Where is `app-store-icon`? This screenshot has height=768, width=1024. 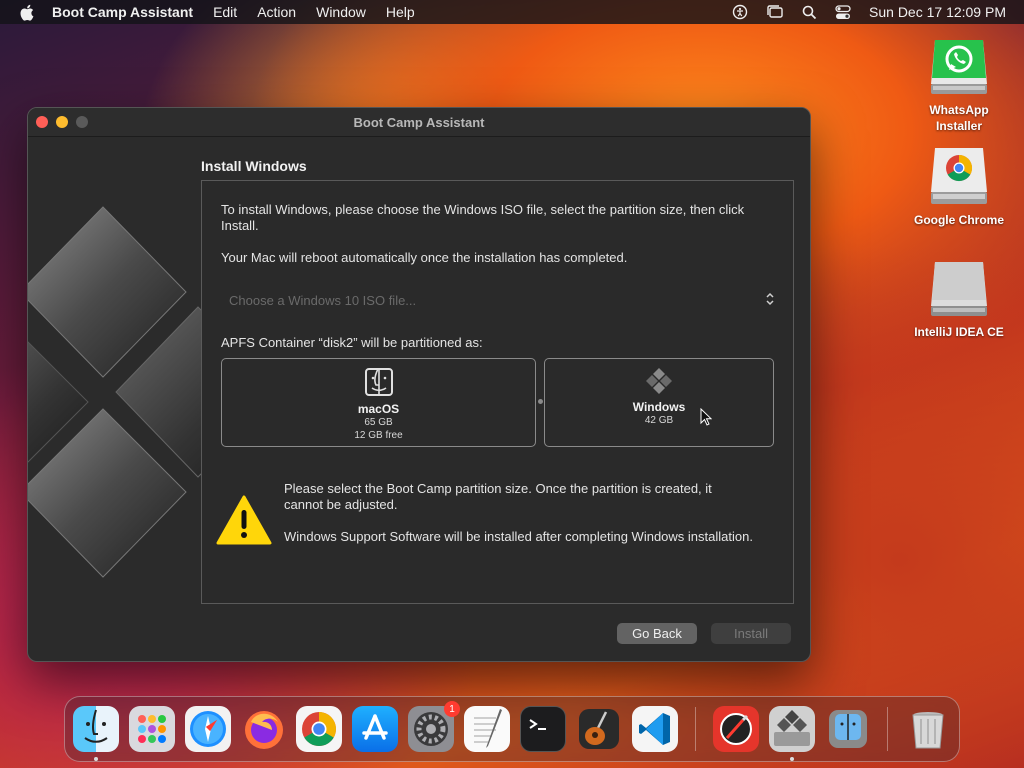 app-store-icon is located at coordinates (375, 729).